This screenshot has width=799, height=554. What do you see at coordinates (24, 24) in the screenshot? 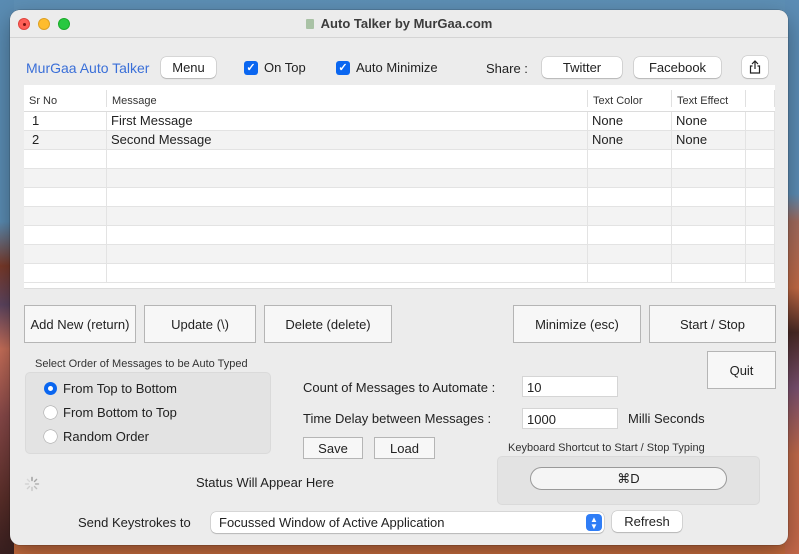
I see `close-window-button` at bounding box center [24, 24].